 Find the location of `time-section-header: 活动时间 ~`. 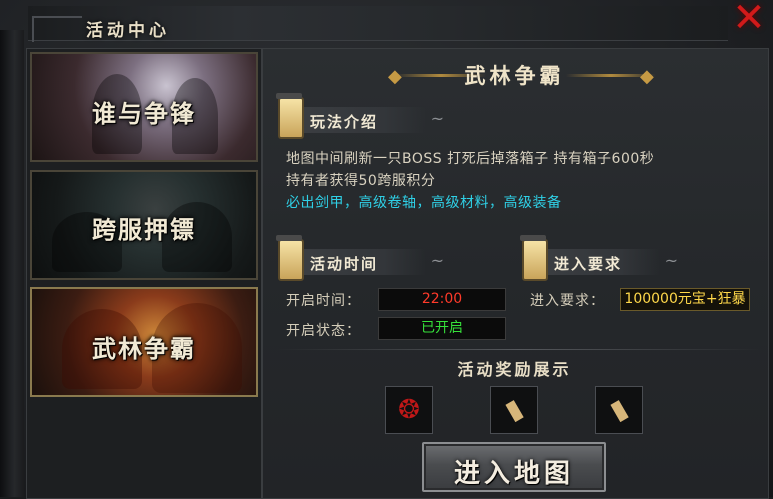

time-section-header: 活动时间 ~ is located at coordinates (360, 258).